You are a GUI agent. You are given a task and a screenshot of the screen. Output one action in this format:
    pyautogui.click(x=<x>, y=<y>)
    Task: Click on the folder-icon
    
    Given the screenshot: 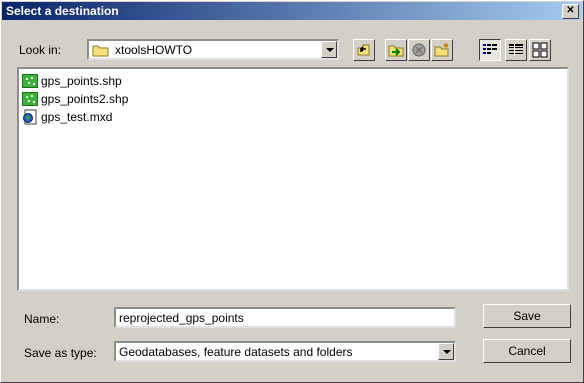 What is the action you would take?
    pyautogui.click(x=100, y=51)
    